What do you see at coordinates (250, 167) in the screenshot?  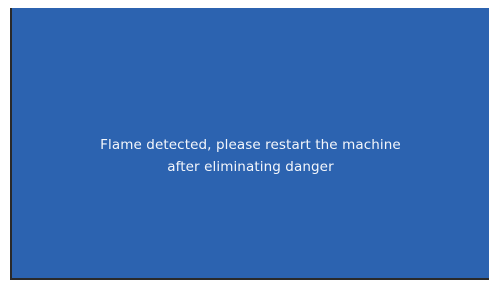 I see `alert-message-line-2: after eliminating danger` at bounding box center [250, 167].